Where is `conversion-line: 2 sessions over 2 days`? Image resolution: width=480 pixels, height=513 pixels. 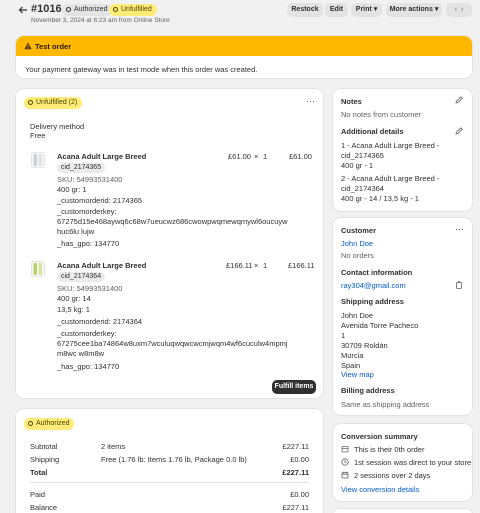
conversion-line: 2 sessions over 2 days is located at coordinates (392, 475).